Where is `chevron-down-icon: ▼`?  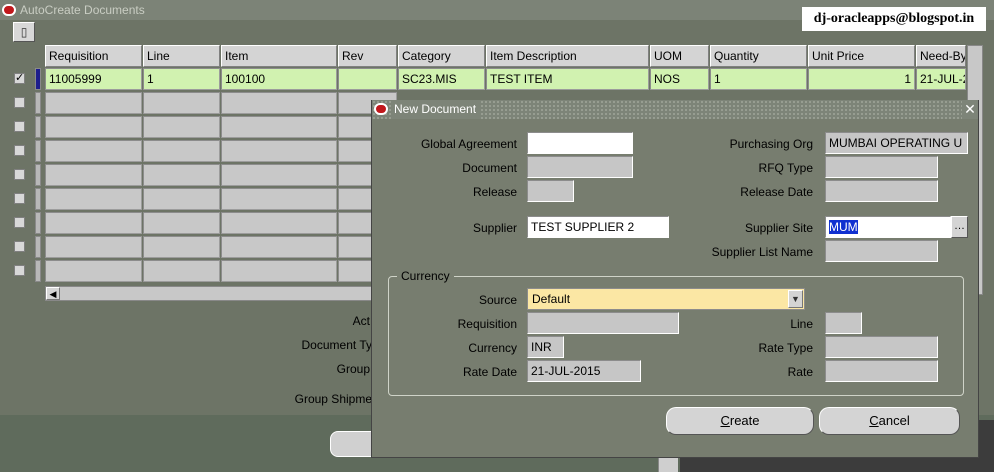 chevron-down-icon: ▼ is located at coordinates (795, 299).